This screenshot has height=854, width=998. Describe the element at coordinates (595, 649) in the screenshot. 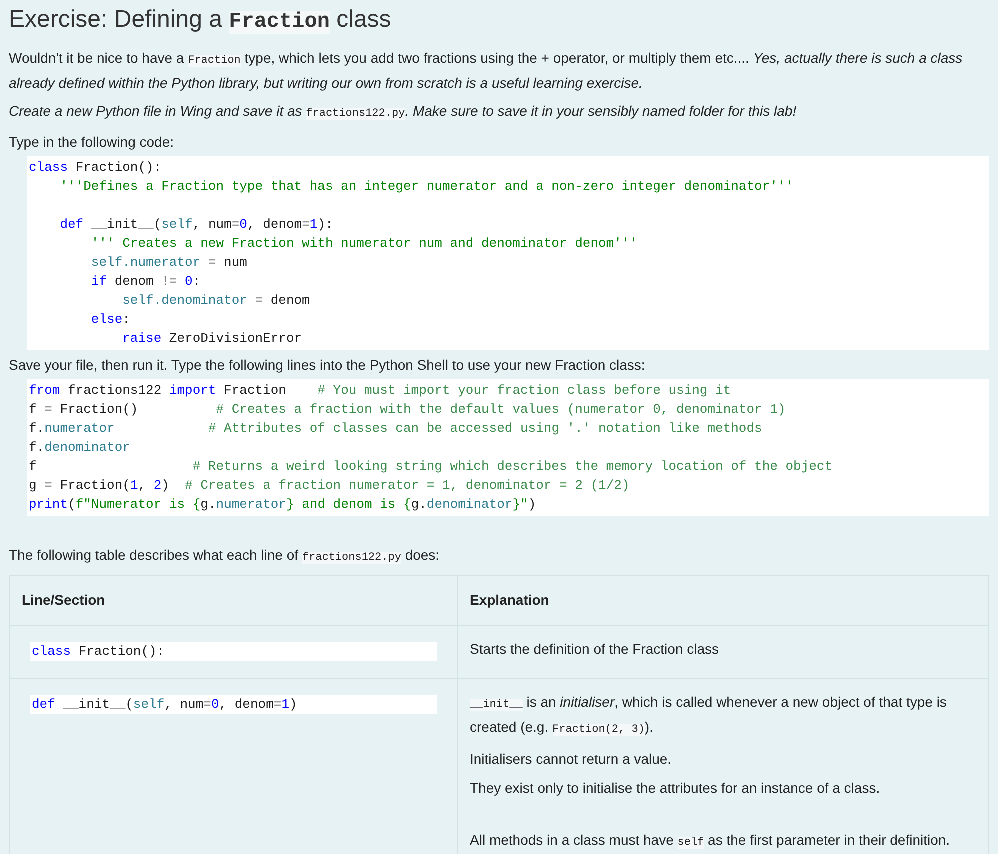

I see `table-cell-text: Starts the definition of the Fraction class` at that location.